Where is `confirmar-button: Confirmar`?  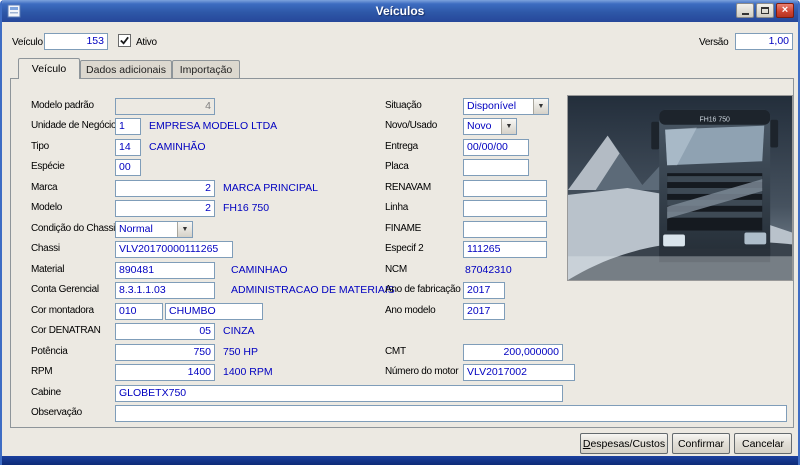
confirmar-button: Confirmar is located at coordinates (701, 443).